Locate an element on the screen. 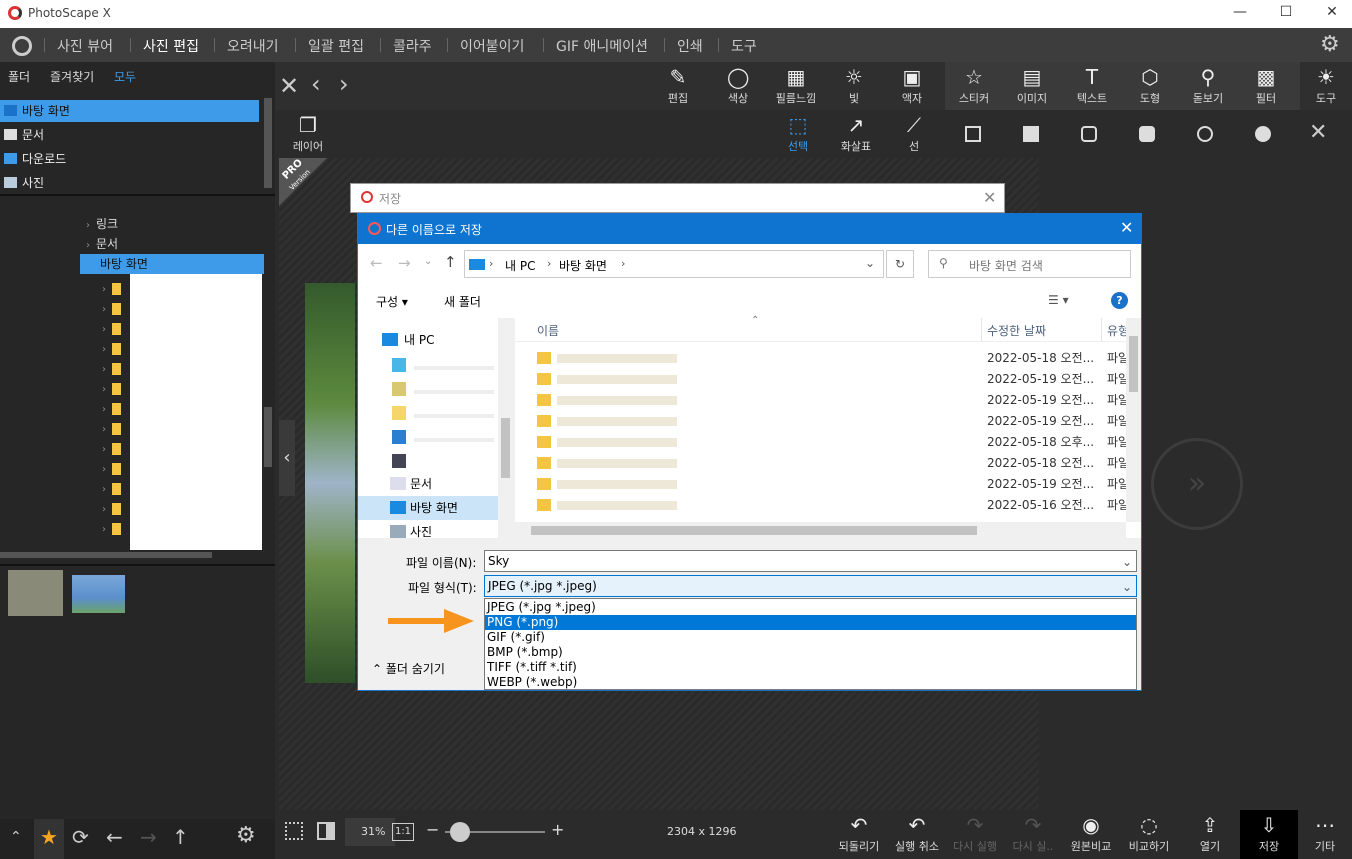 Image resolution: width=1352 pixels, height=859 pixels. rounded-rect-filled-icon is located at coordinates (1147, 134).